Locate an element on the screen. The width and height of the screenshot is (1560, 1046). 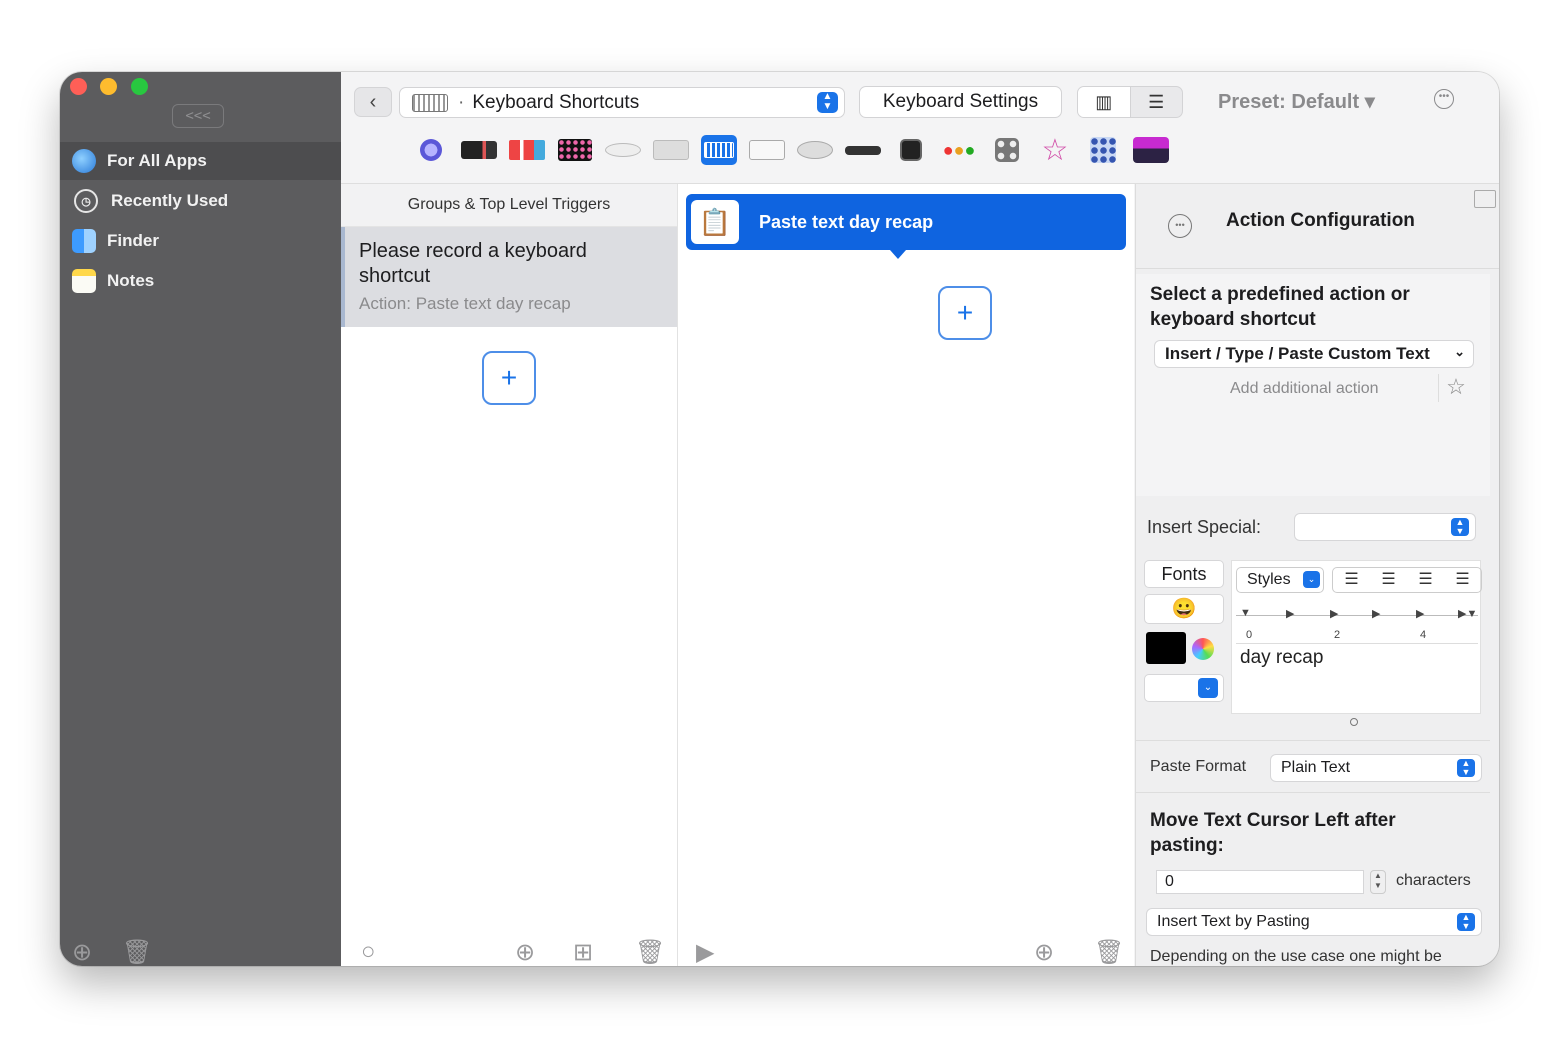
device-star-icon: ☆ is located at coordinates (1055, 150).